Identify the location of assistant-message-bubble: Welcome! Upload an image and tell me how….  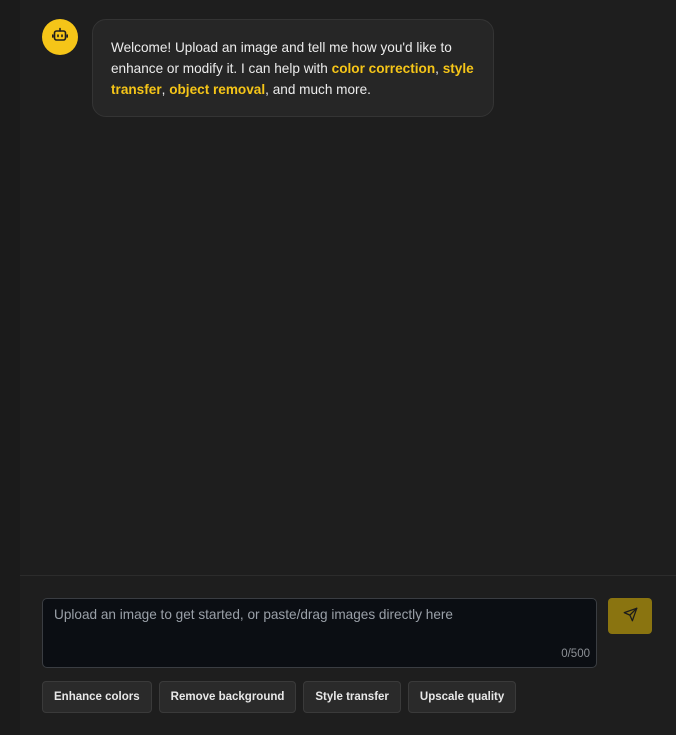
(293, 68).